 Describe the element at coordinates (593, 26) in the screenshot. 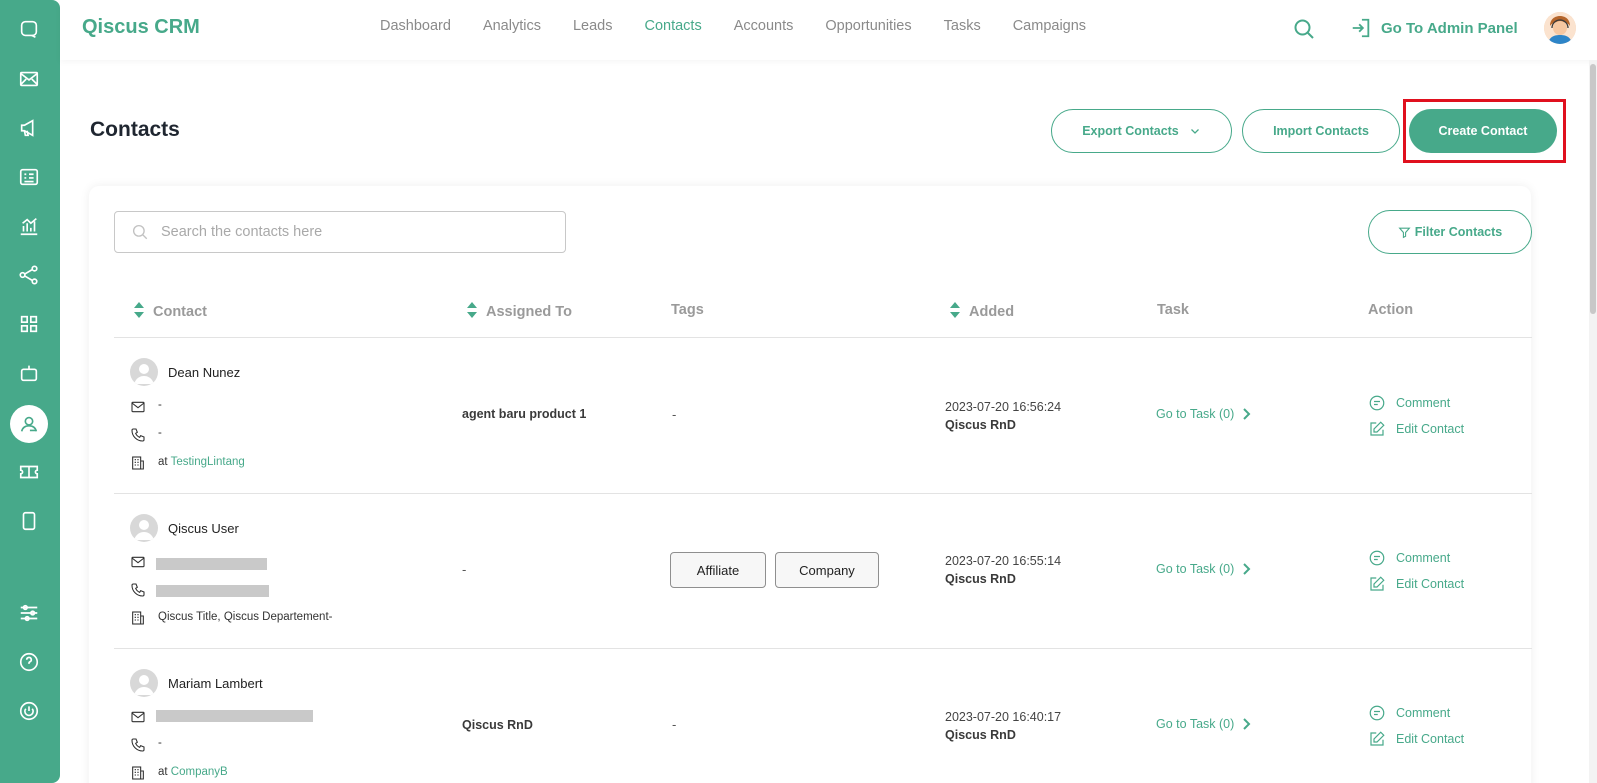

I see `nav-leads: Leads` at that location.